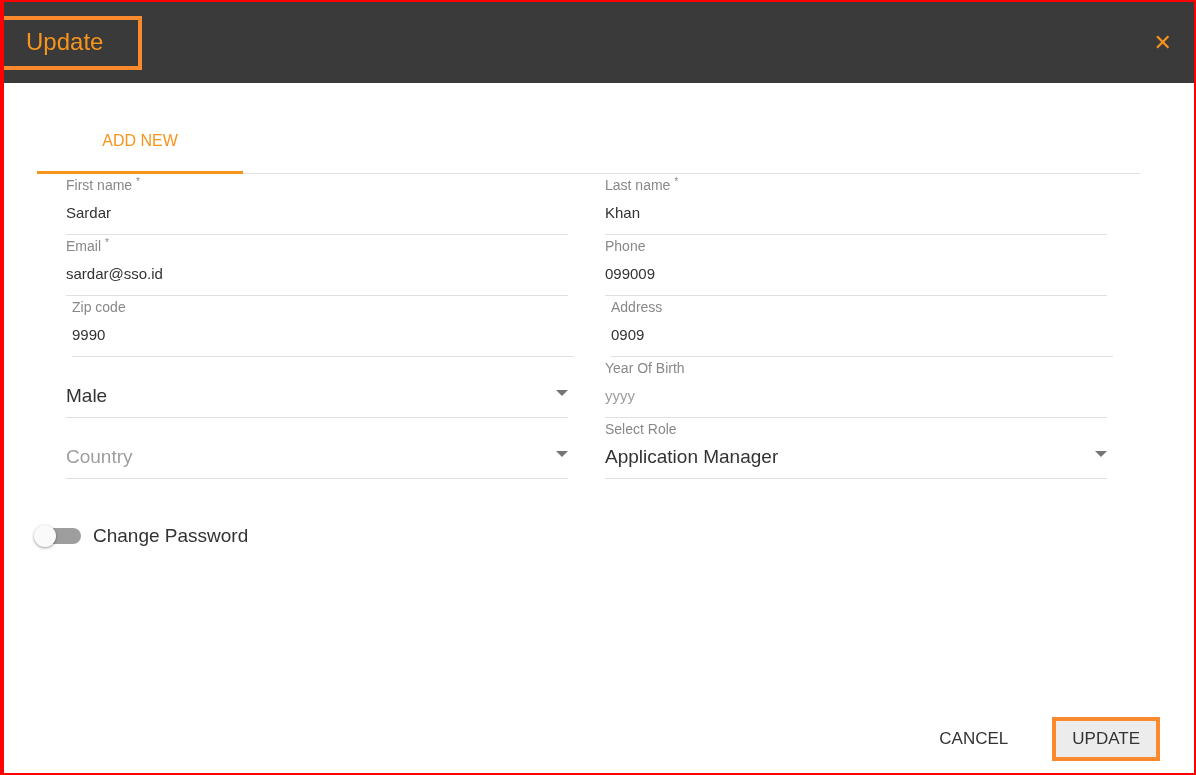 This screenshot has width=1196, height=775. What do you see at coordinates (623, 212) in the screenshot?
I see `input-value: Khan` at bounding box center [623, 212].